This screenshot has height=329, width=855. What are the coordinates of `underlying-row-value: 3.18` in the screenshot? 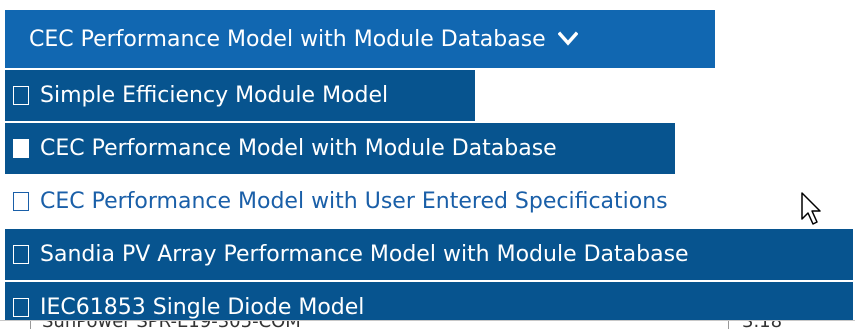 It's located at (762, 325).